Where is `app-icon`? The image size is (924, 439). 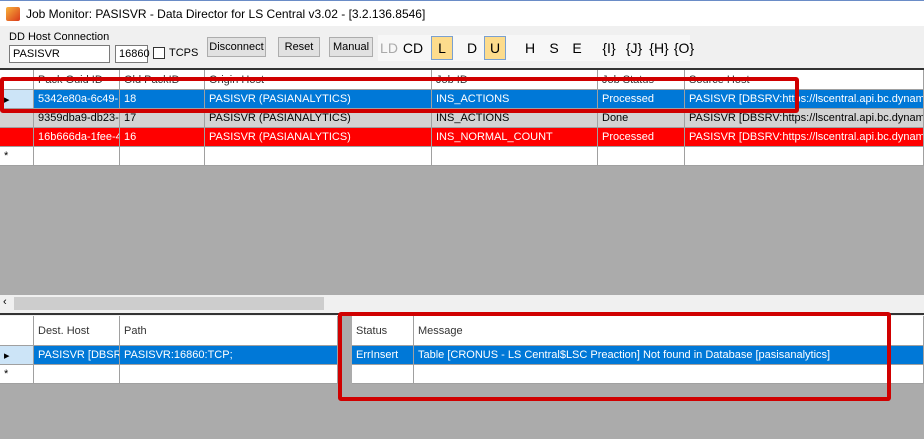
app-icon is located at coordinates (13, 14).